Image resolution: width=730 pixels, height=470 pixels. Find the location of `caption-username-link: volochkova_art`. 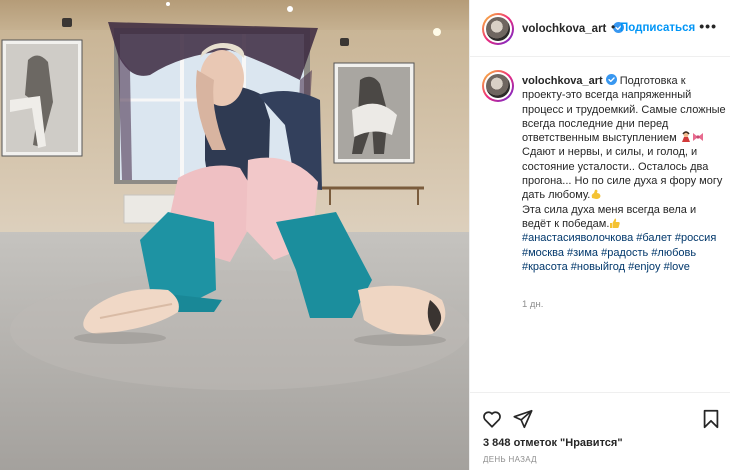

caption-username-link: volochkova_art is located at coordinates (569, 80).